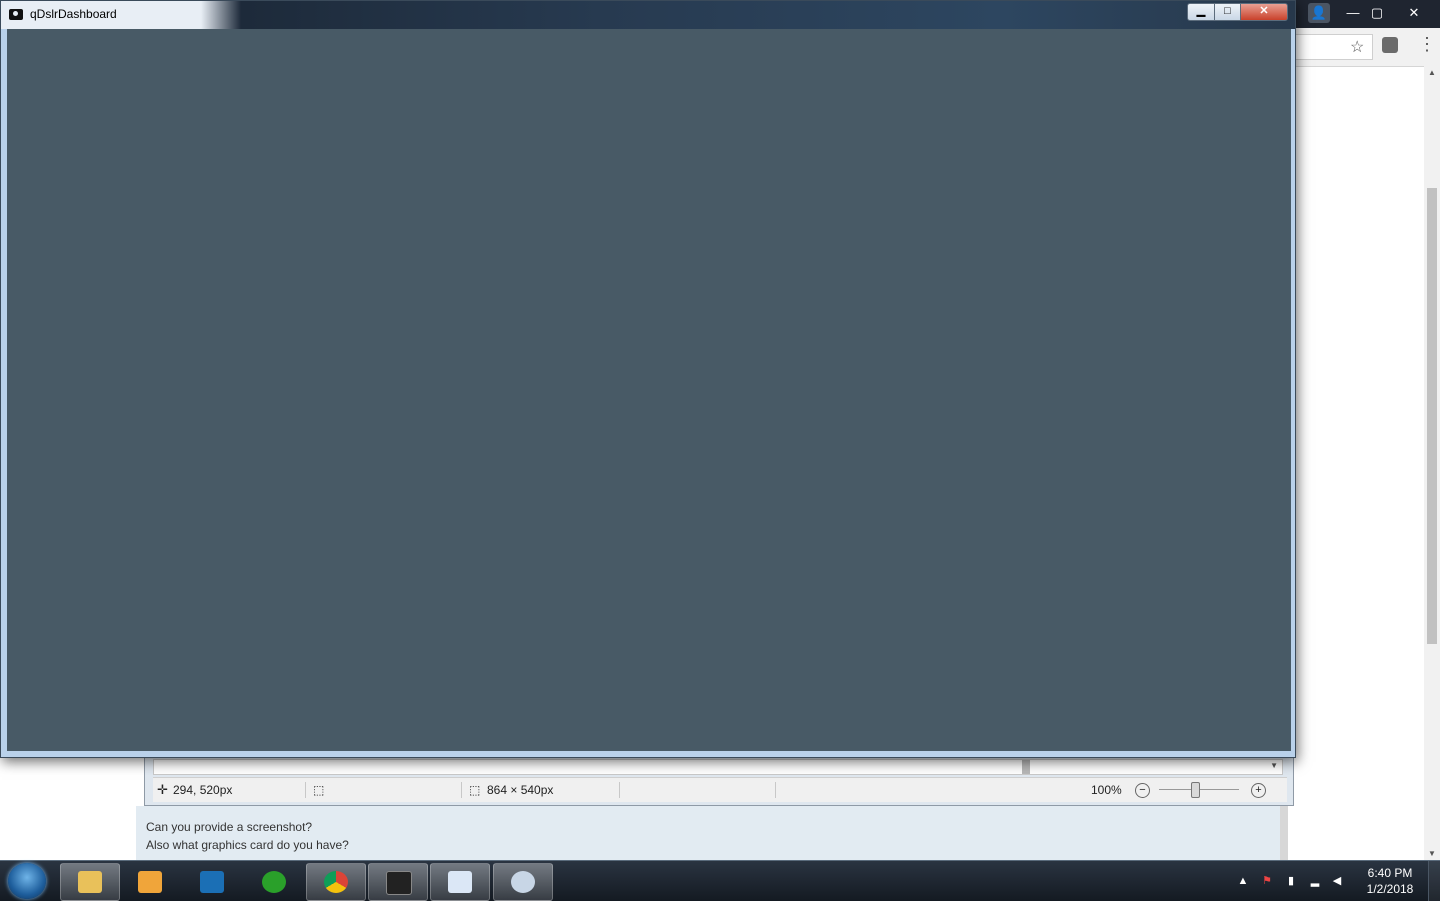  What do you see at coordinates (1319, 13) in the screenshot?
I see `profile-icon: 👤` at bounding box center [1319, 13].